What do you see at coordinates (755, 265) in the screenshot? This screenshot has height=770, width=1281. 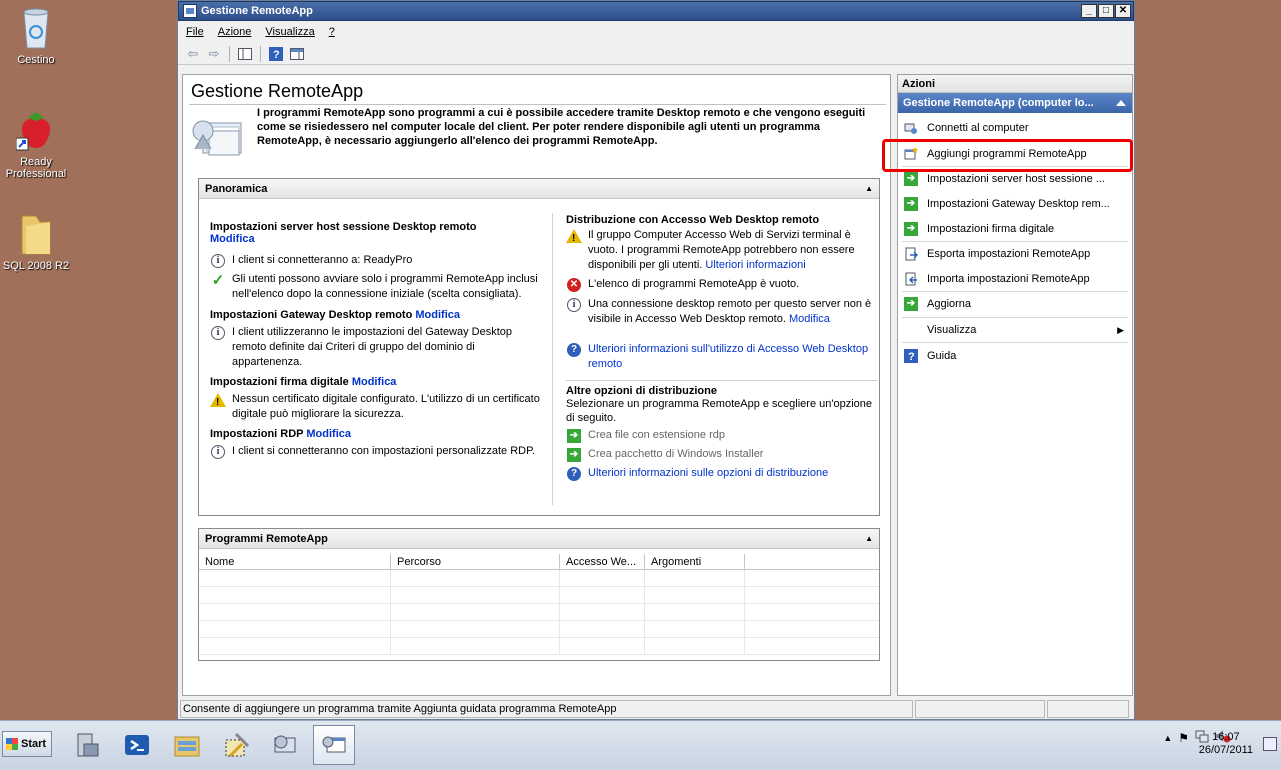 I see `more-info-link: Ulteriori informazioni` at bounding box center [755, 265].